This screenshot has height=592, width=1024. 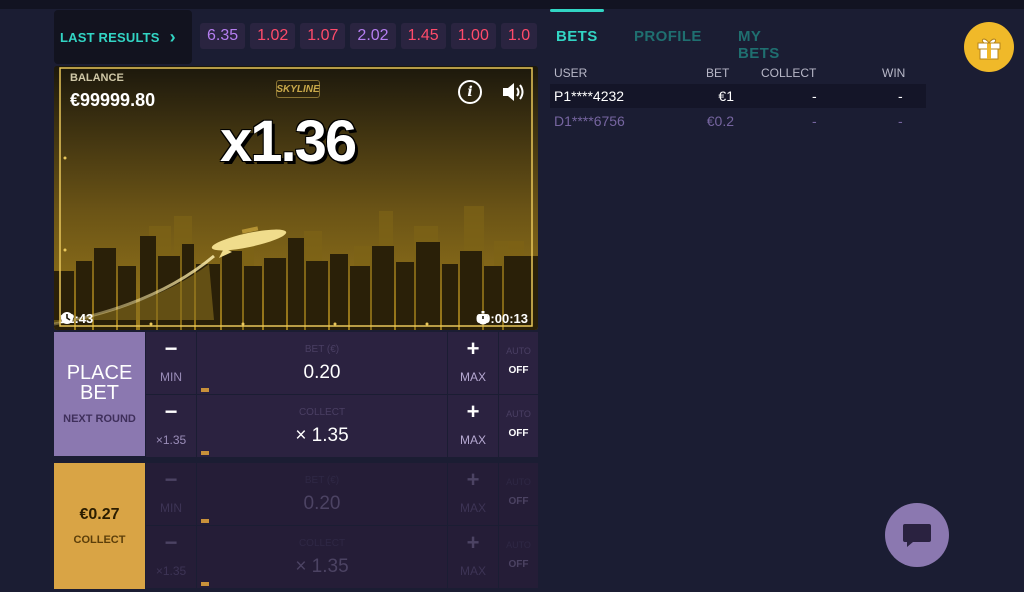 I want to click on row-bet: €1, so click(x=726, y=96).